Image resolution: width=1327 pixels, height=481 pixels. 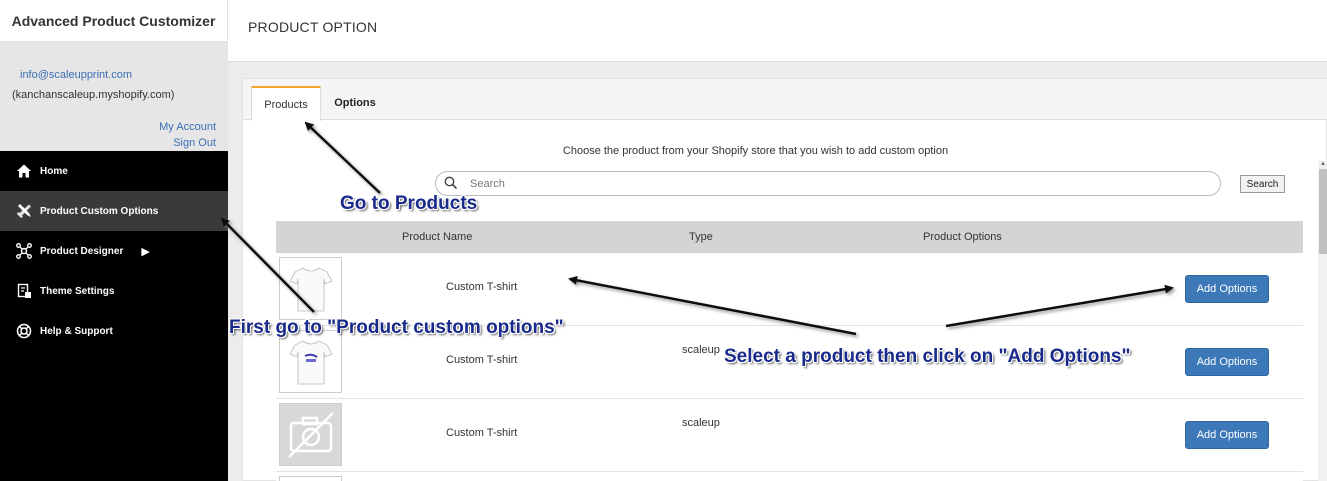 What do you see at coordinates (342, 157) in the screenshot?
I see `arrow-to-products-tab` at bounding box center [342, 157].